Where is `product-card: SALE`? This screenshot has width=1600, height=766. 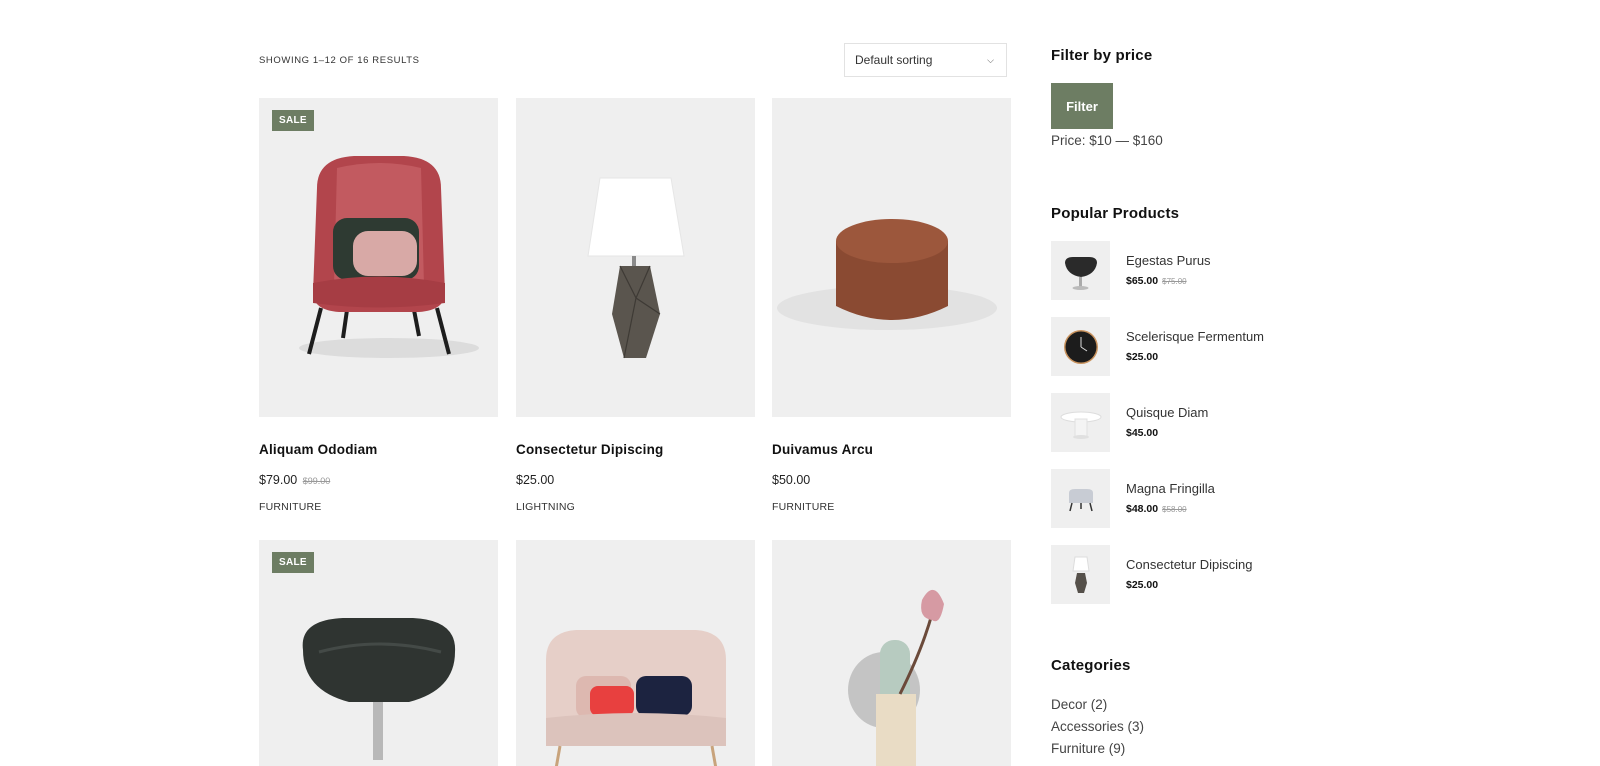 product-card: SALE is located at coordinates (378, 653).